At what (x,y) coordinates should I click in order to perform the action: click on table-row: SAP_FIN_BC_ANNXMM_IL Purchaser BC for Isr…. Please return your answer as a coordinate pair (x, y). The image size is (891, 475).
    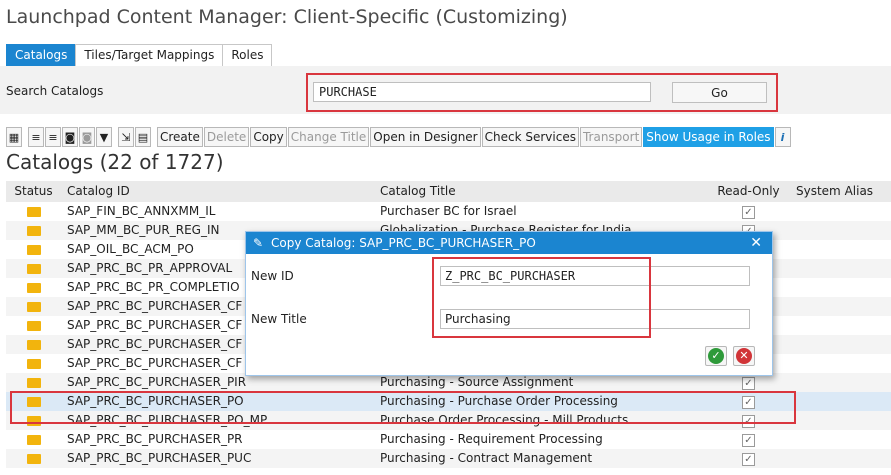
    Looking at the image, I should click on (448, 211).